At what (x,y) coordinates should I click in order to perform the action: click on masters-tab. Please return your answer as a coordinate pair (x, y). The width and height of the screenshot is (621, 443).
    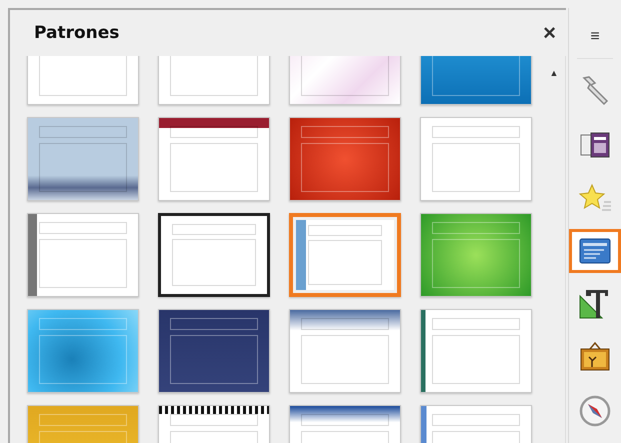
    Looking at the image, I should click on (595, 251).